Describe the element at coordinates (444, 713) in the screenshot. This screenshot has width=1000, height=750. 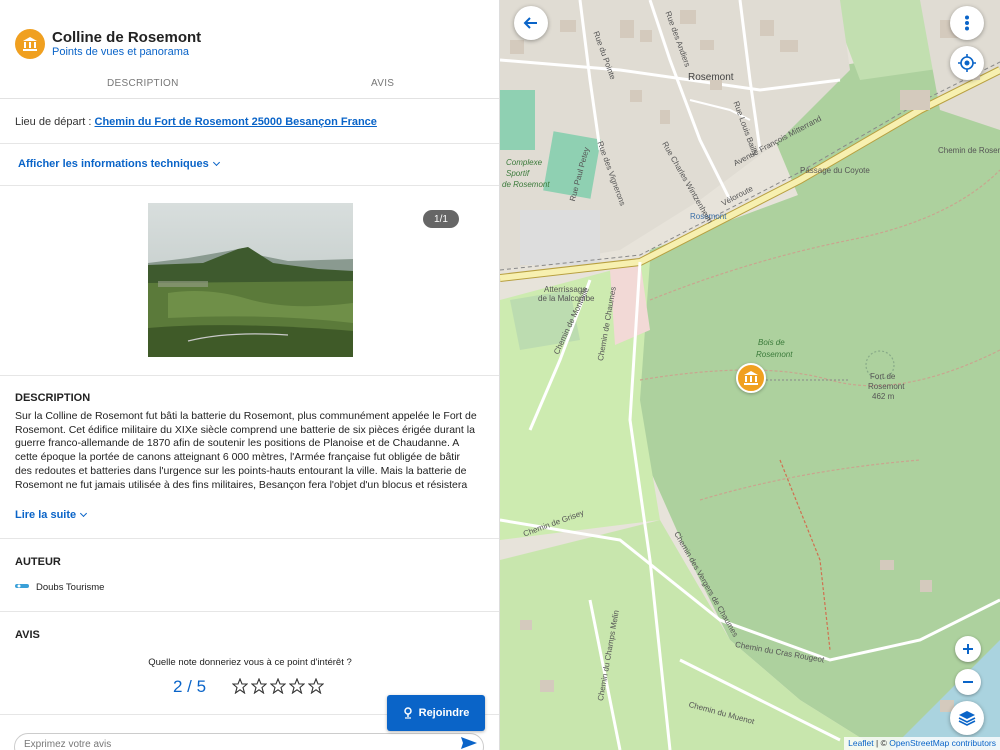
I see `join-button-label: Rejoindre` at that location.